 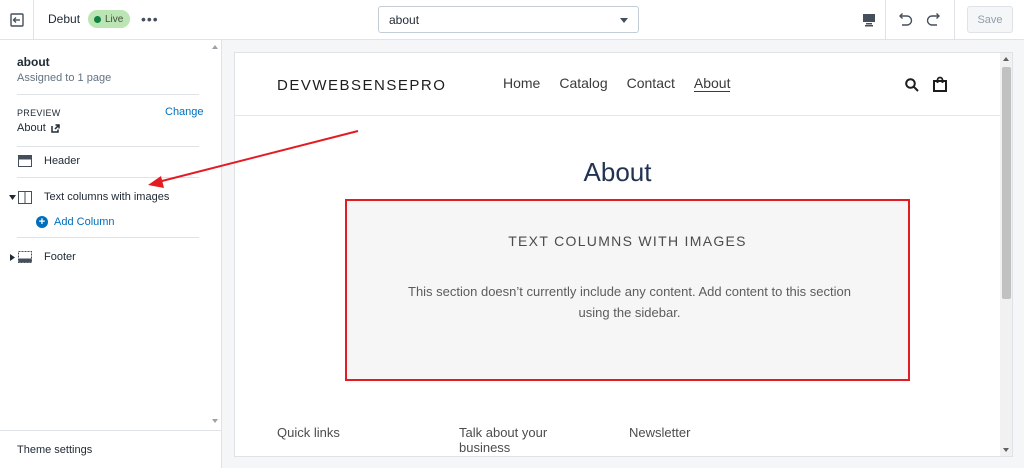 What do you see at coordinates (617, 83) in the screenshot?
I see `store-nav: Home Catalog Contact About` at bounding box center [617, 83].